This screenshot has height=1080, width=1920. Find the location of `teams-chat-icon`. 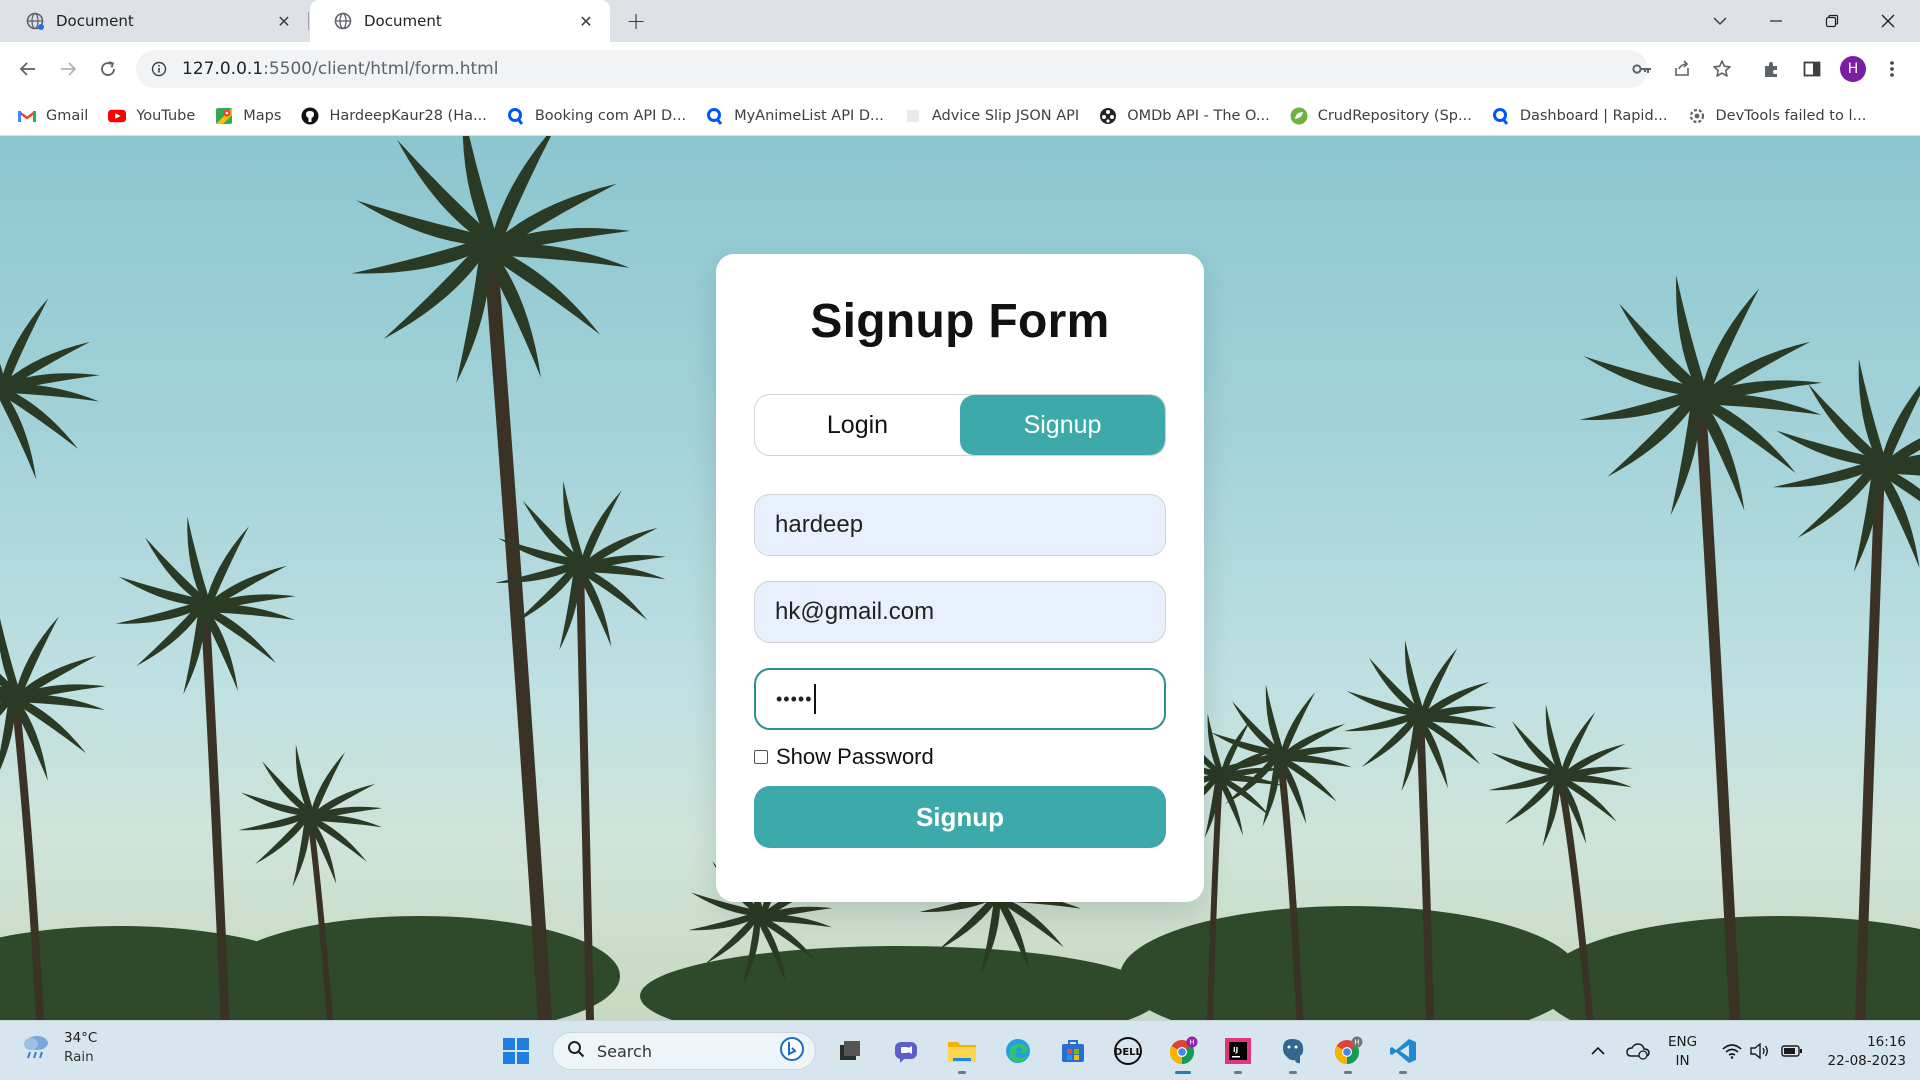

teams-chat-icon is located at coordinates (906, 1051).